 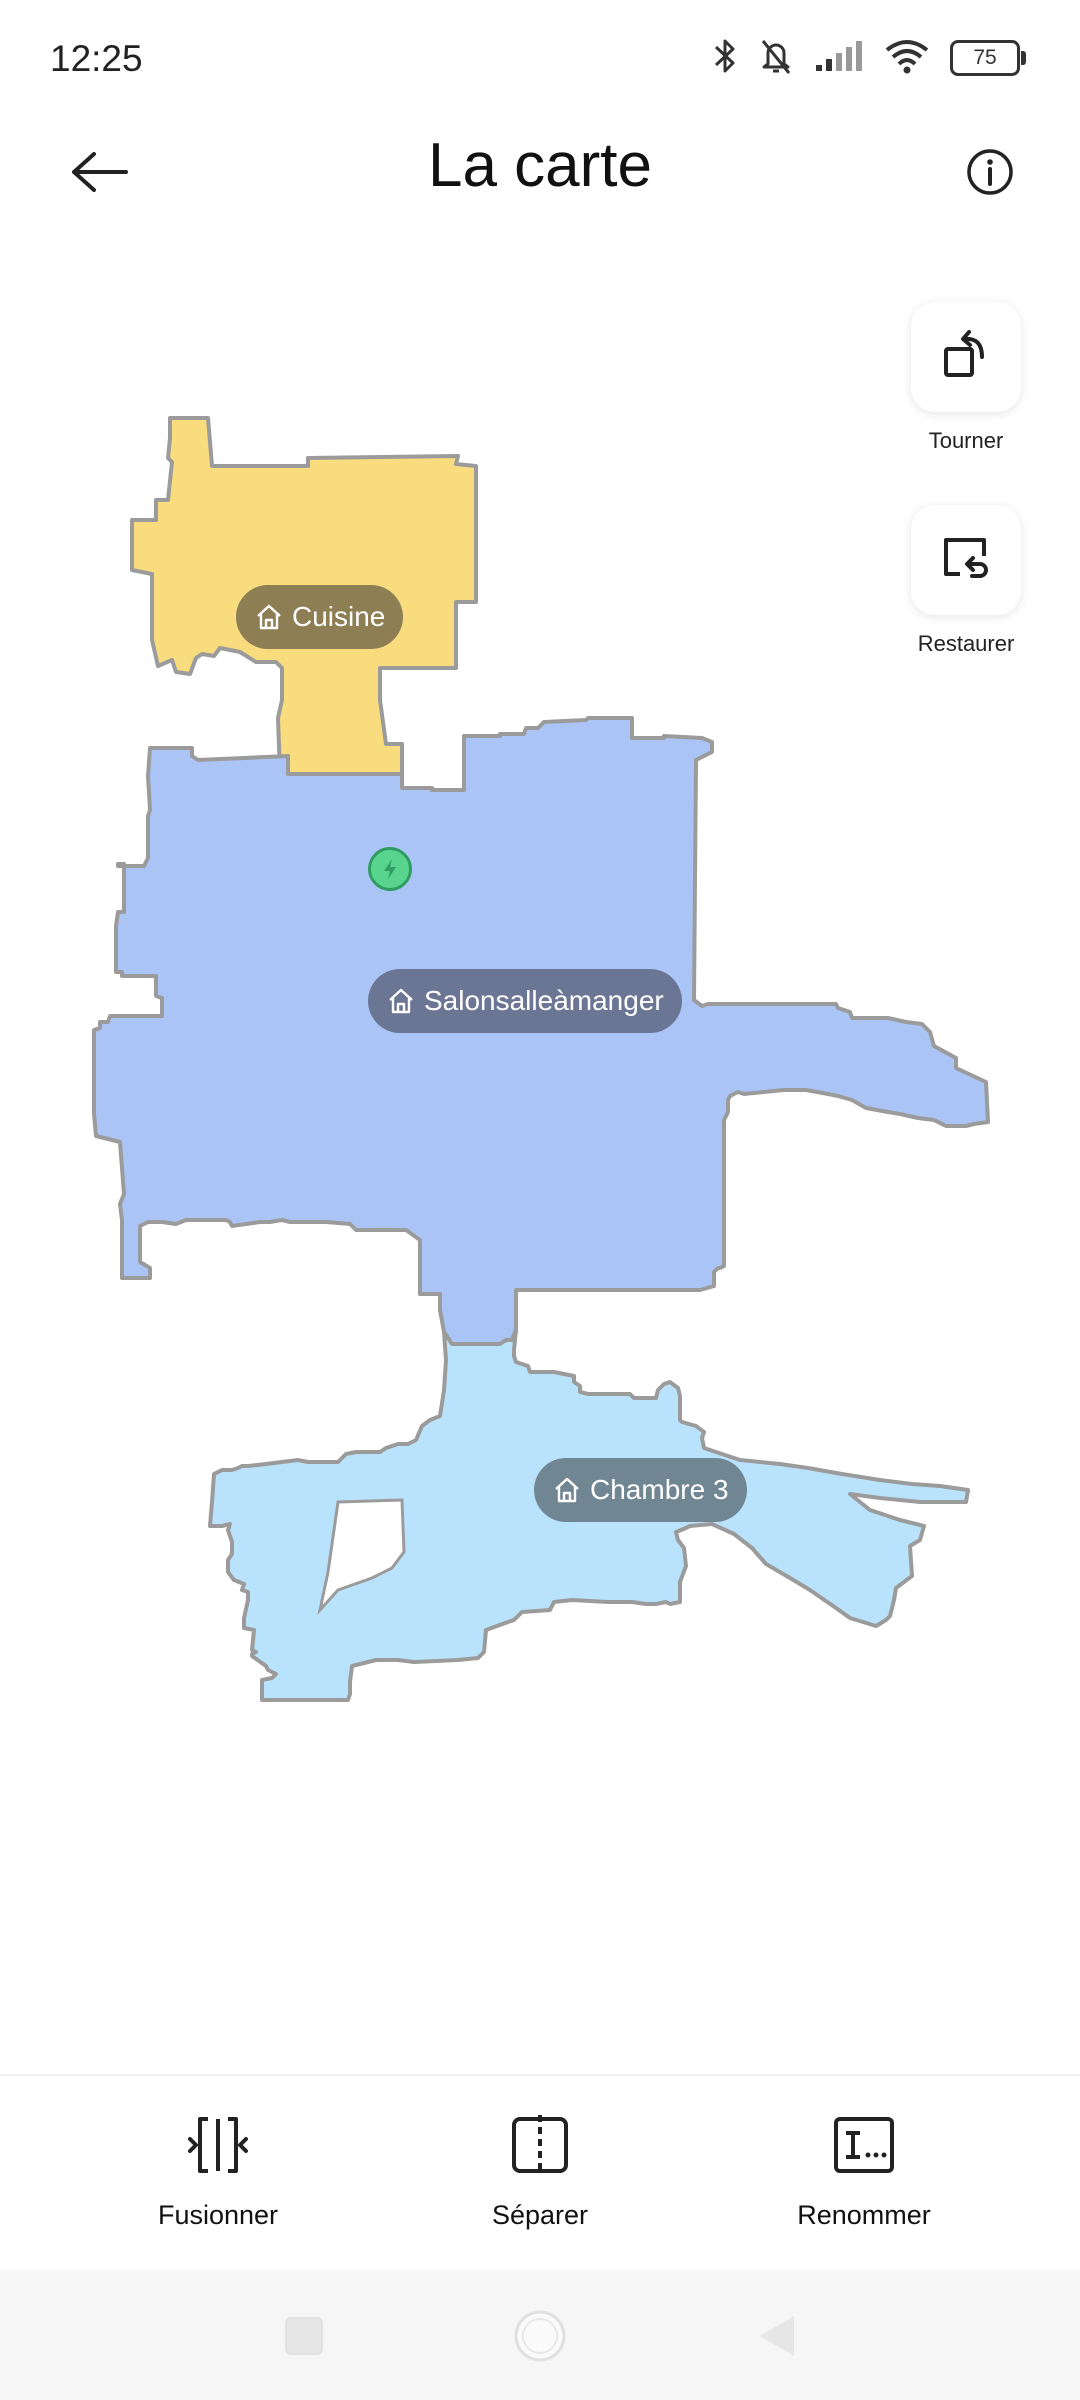 What do you see at coordinates (864, 2147) in the screenshot?
I see `rename-icon` at bounding box center [864, 2147].